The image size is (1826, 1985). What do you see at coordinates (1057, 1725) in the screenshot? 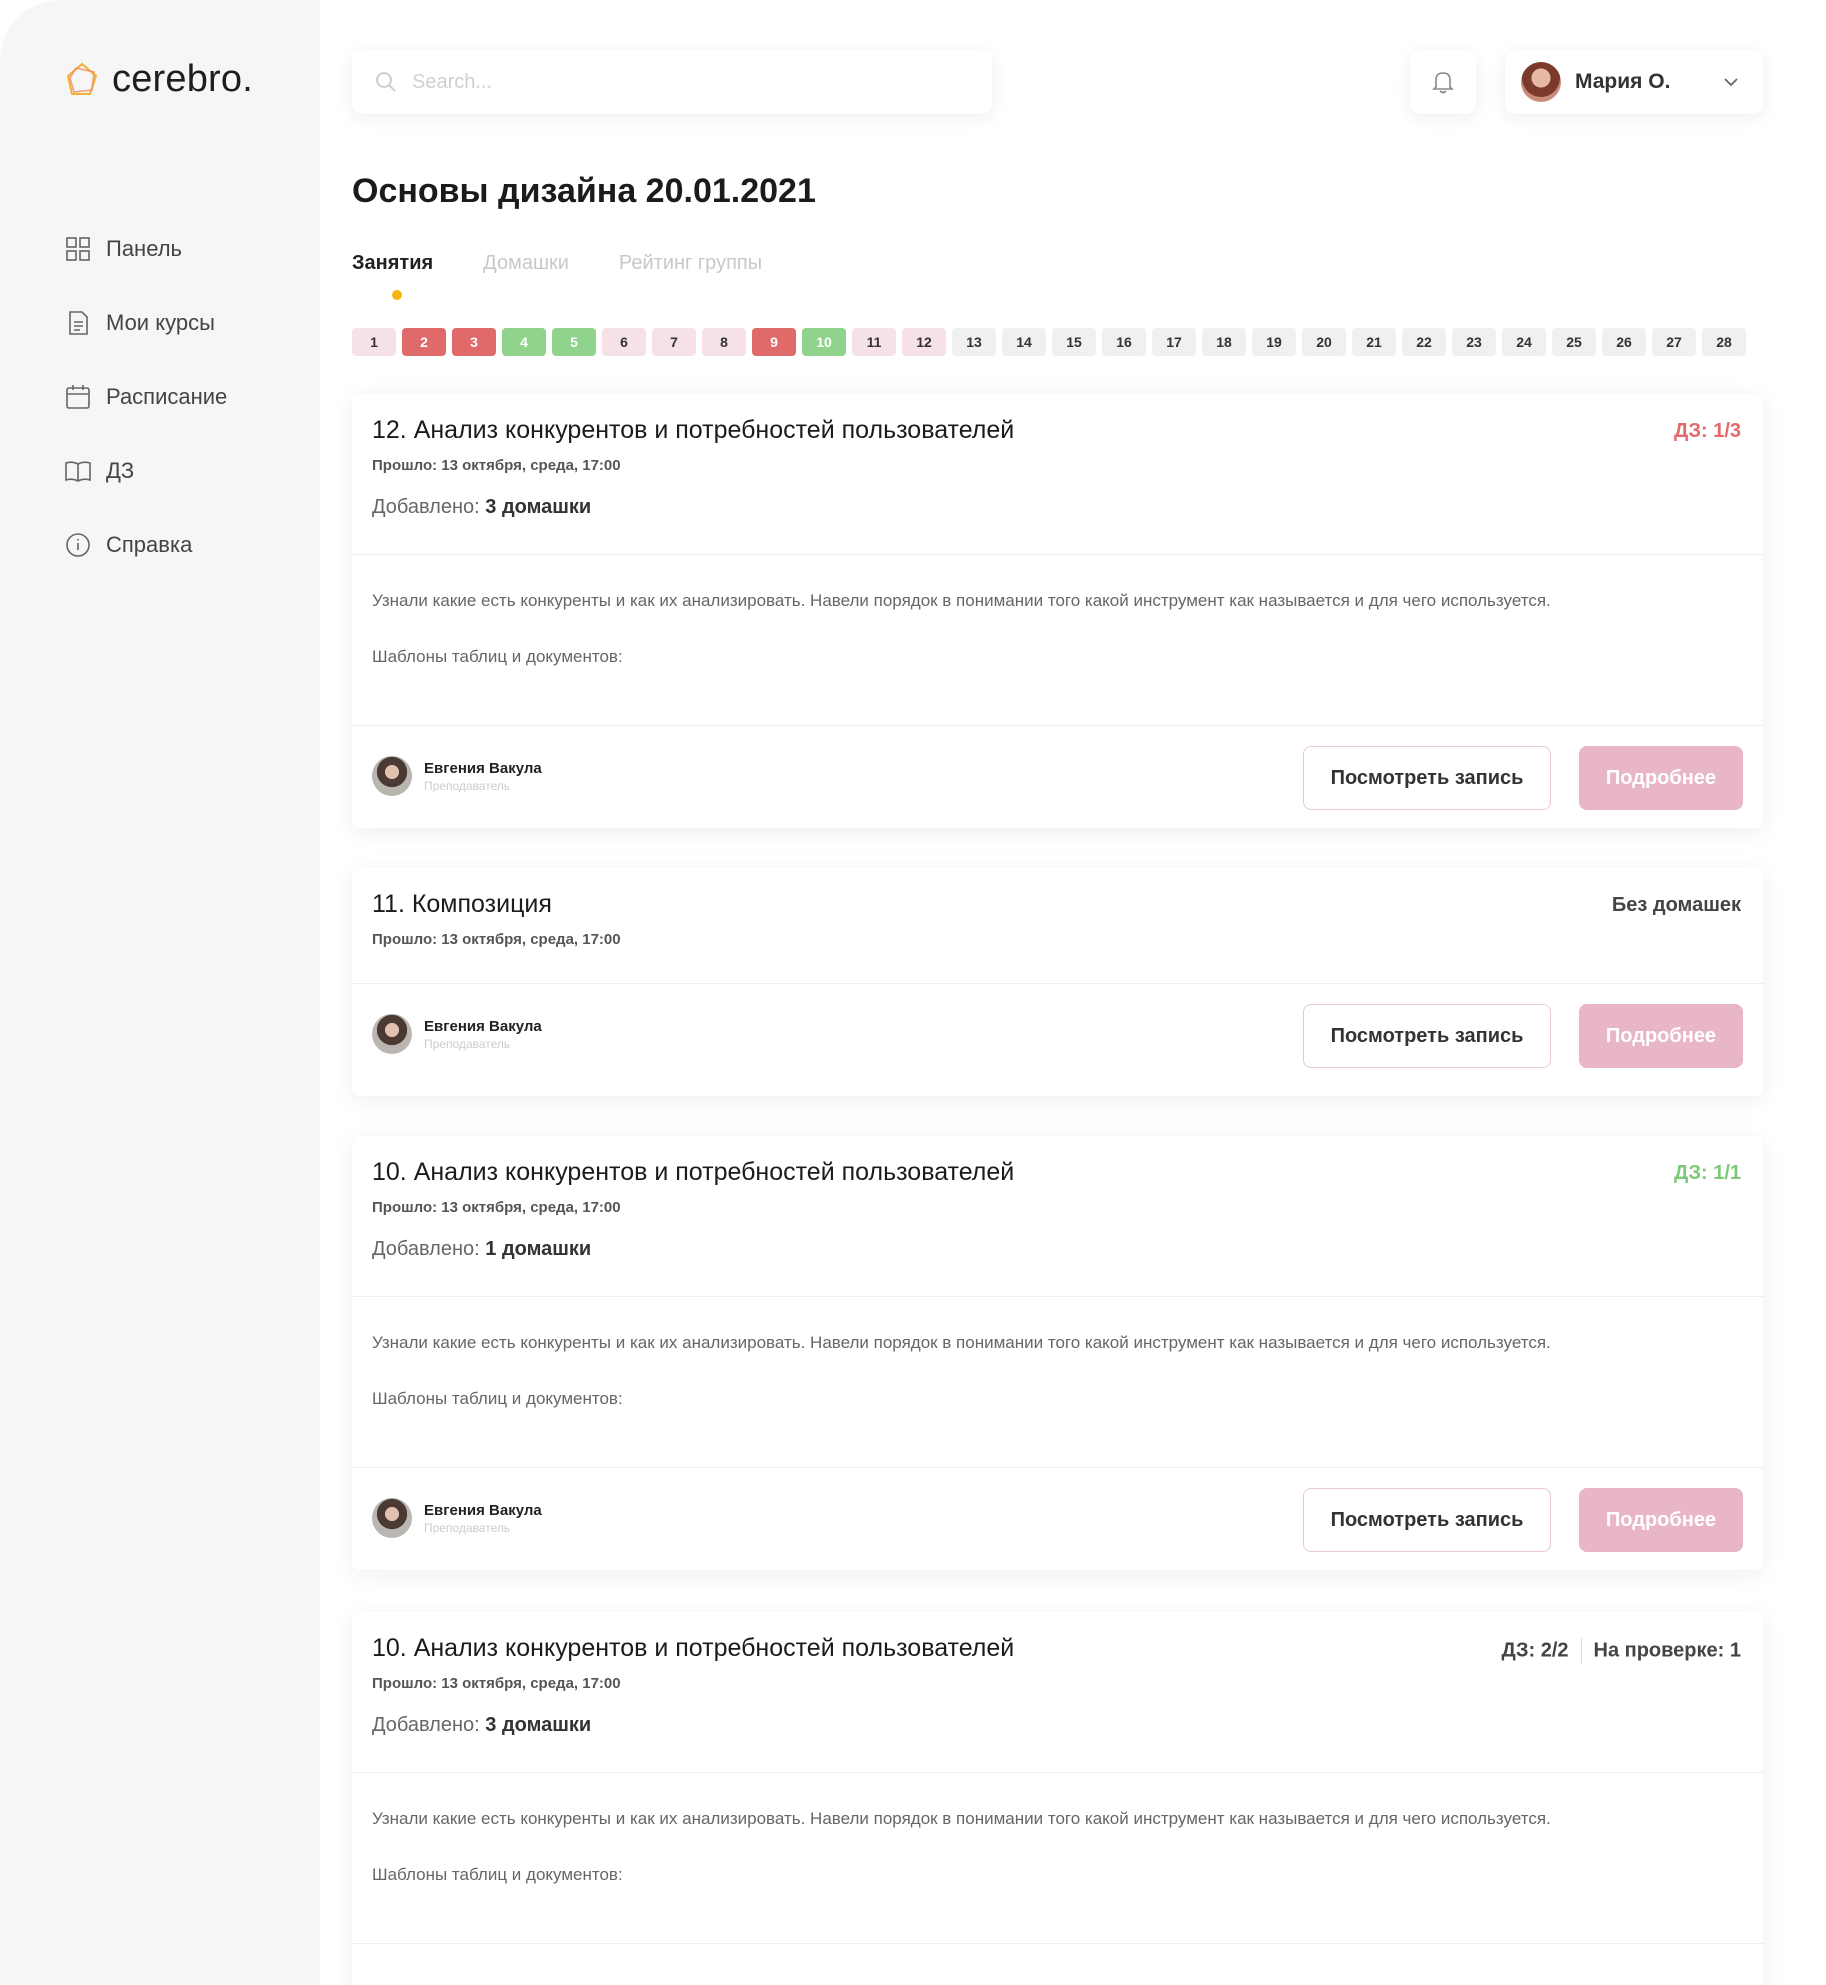
I see `homework-added: Добавлено: 3 домашки` at bounding box center [1057, 1725].